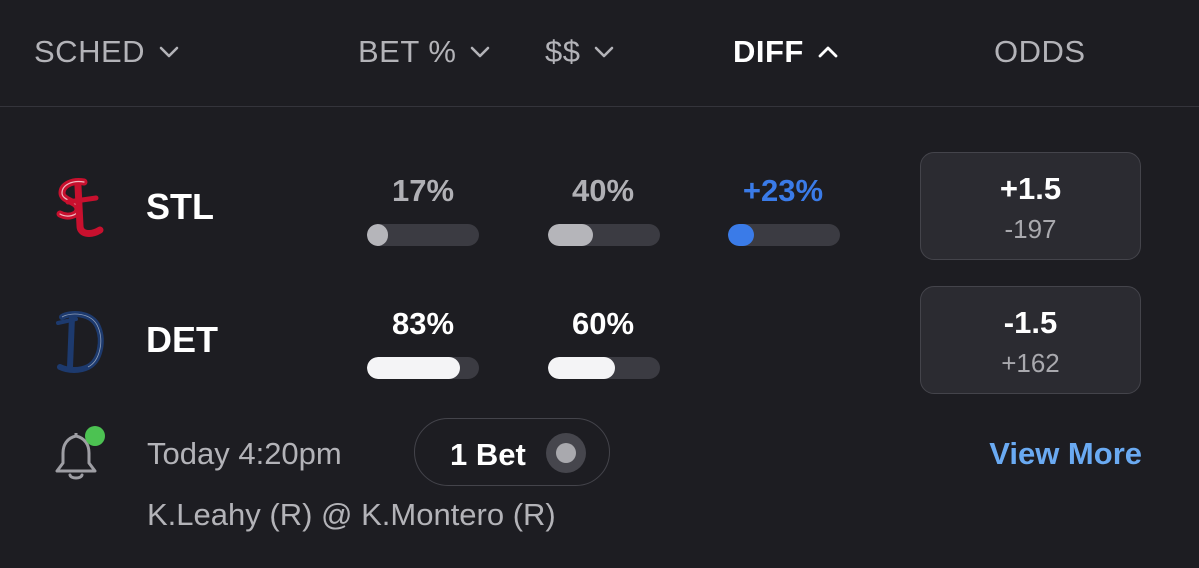 The image size is (1199, 568). What do you see at coordinates (563, 51) in the screenshot?
I see `money-label: $$` at bounding box center [563, 51].